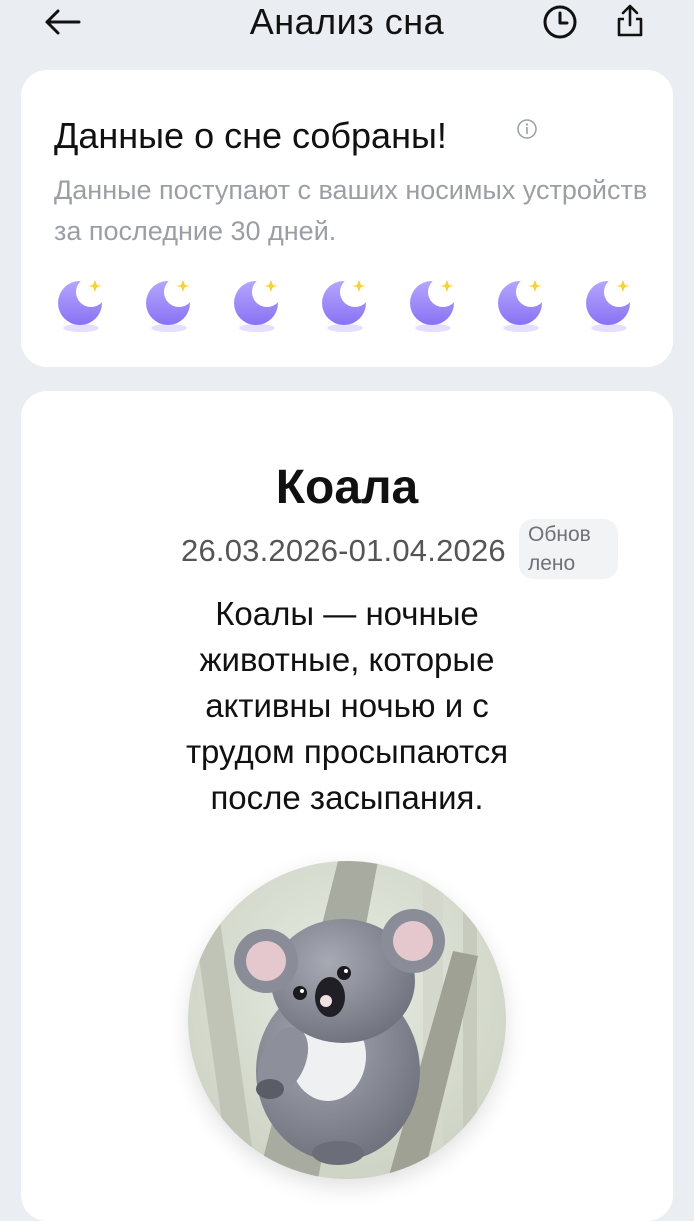 This screenshot has height=1221, width=694. I want to click on share-button, so click(630, 21).